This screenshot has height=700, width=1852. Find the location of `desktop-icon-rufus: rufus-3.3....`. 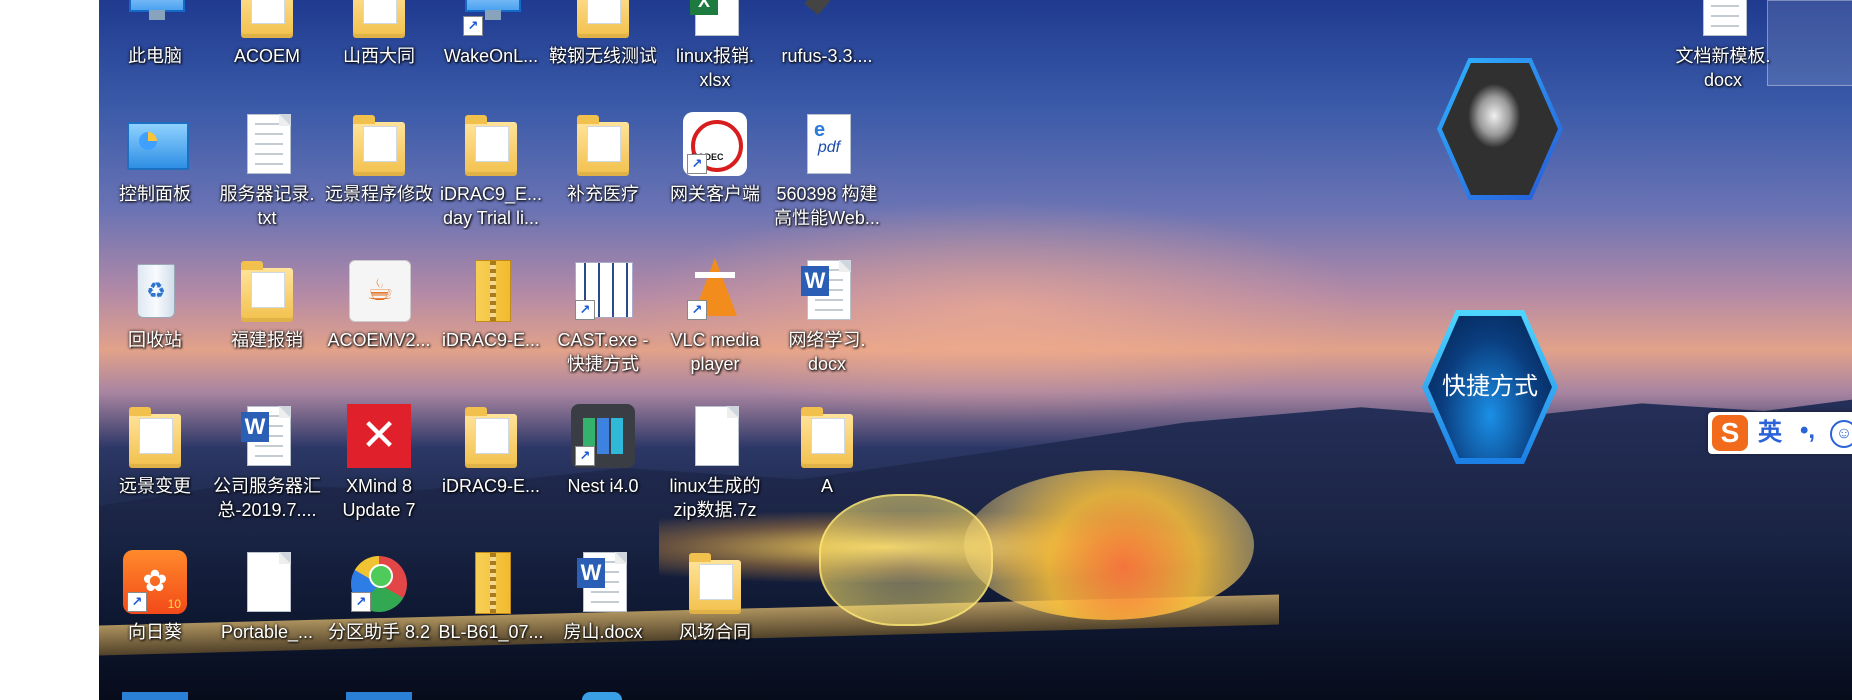

desktop-icon-rufus: rufus-3.3.... is located at coordinates (827, 56).